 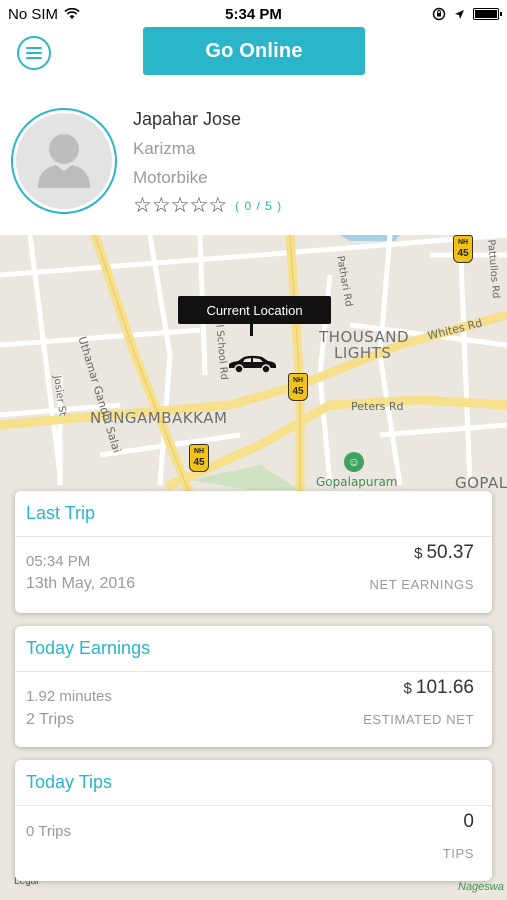 What do you see at coordinates (61, 513) in the screenshot?
I see `card-title: Last Trip` at bounding box center [61, 513].